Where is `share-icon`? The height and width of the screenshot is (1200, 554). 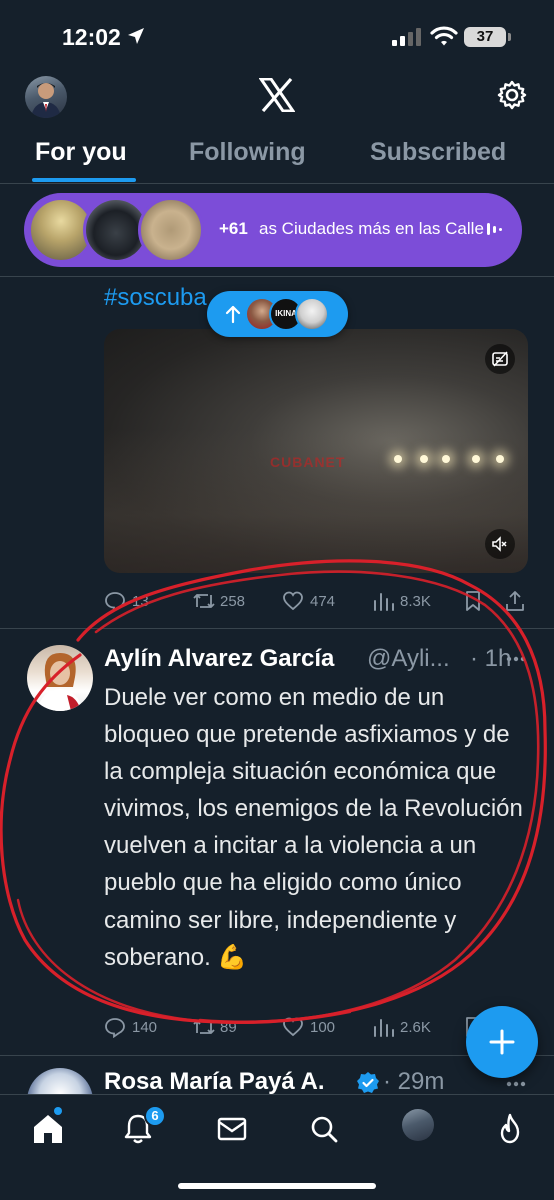 share-icon is located at coordinates (515, 601).